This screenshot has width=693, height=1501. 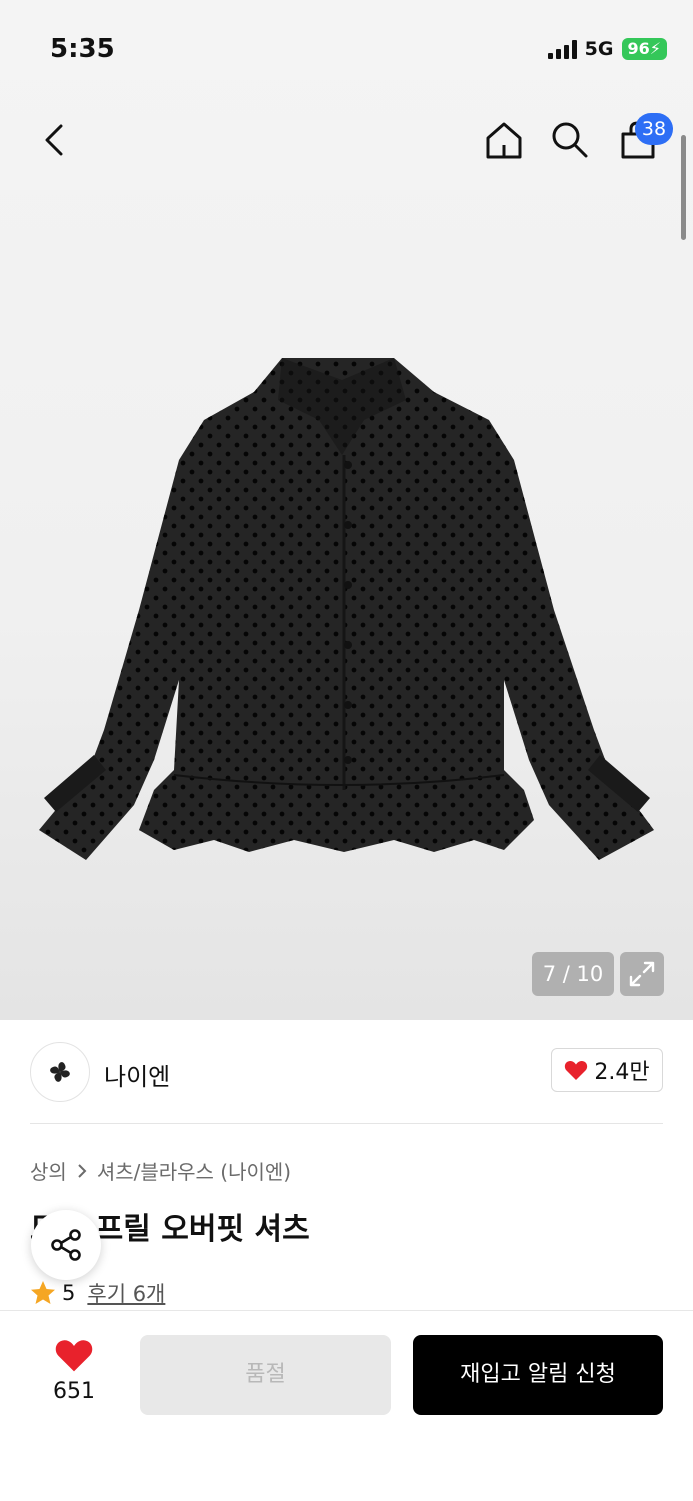 What do you see at coordinates (573, 974) in the screenshot?
I see `image-counter: 7 / 10` at bounding box center [573, 974].